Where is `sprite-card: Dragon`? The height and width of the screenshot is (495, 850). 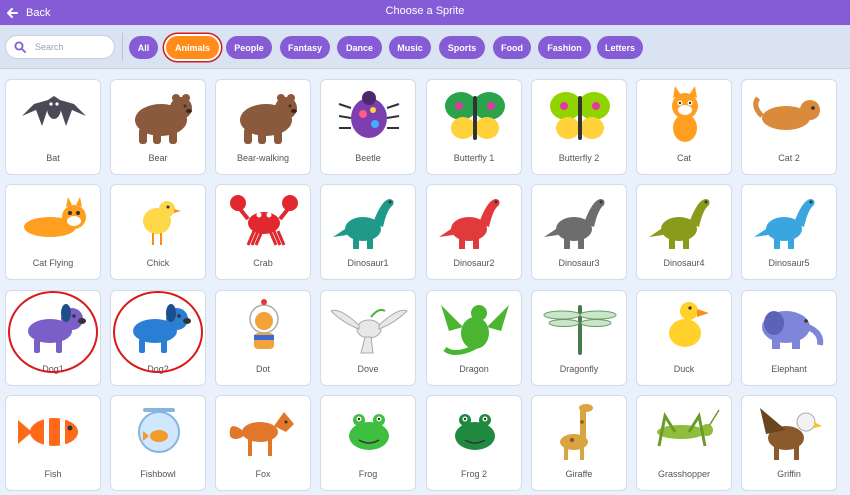
sprite-card: Dragon is located at coordinates (474, 338).